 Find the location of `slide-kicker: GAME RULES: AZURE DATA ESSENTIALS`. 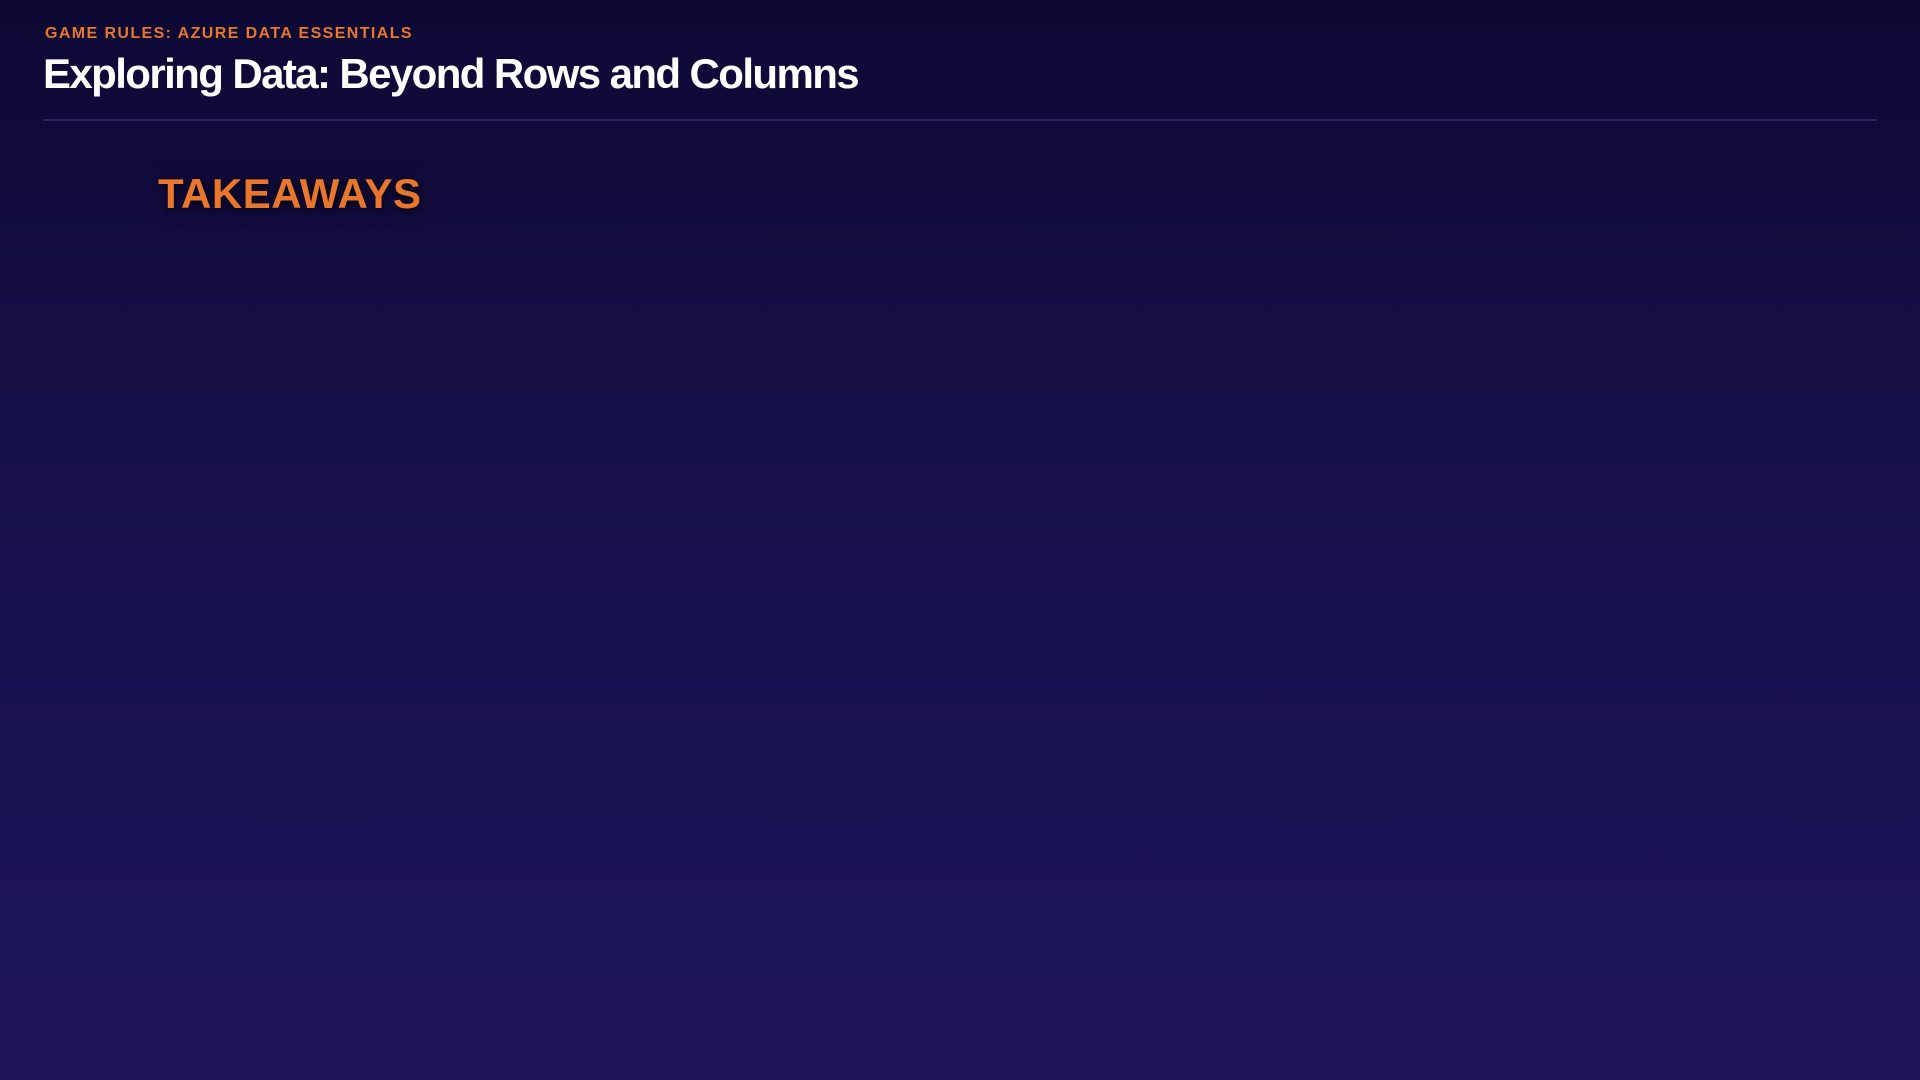

slide-kicker: GAME RULES: AZURE DATA ESSENTIALS is located at coordinates (229, 33).